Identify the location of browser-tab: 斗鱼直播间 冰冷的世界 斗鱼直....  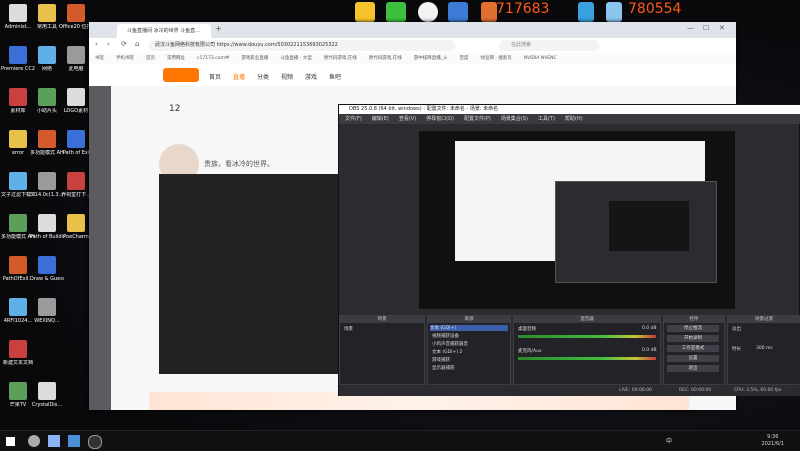
(164, 31).